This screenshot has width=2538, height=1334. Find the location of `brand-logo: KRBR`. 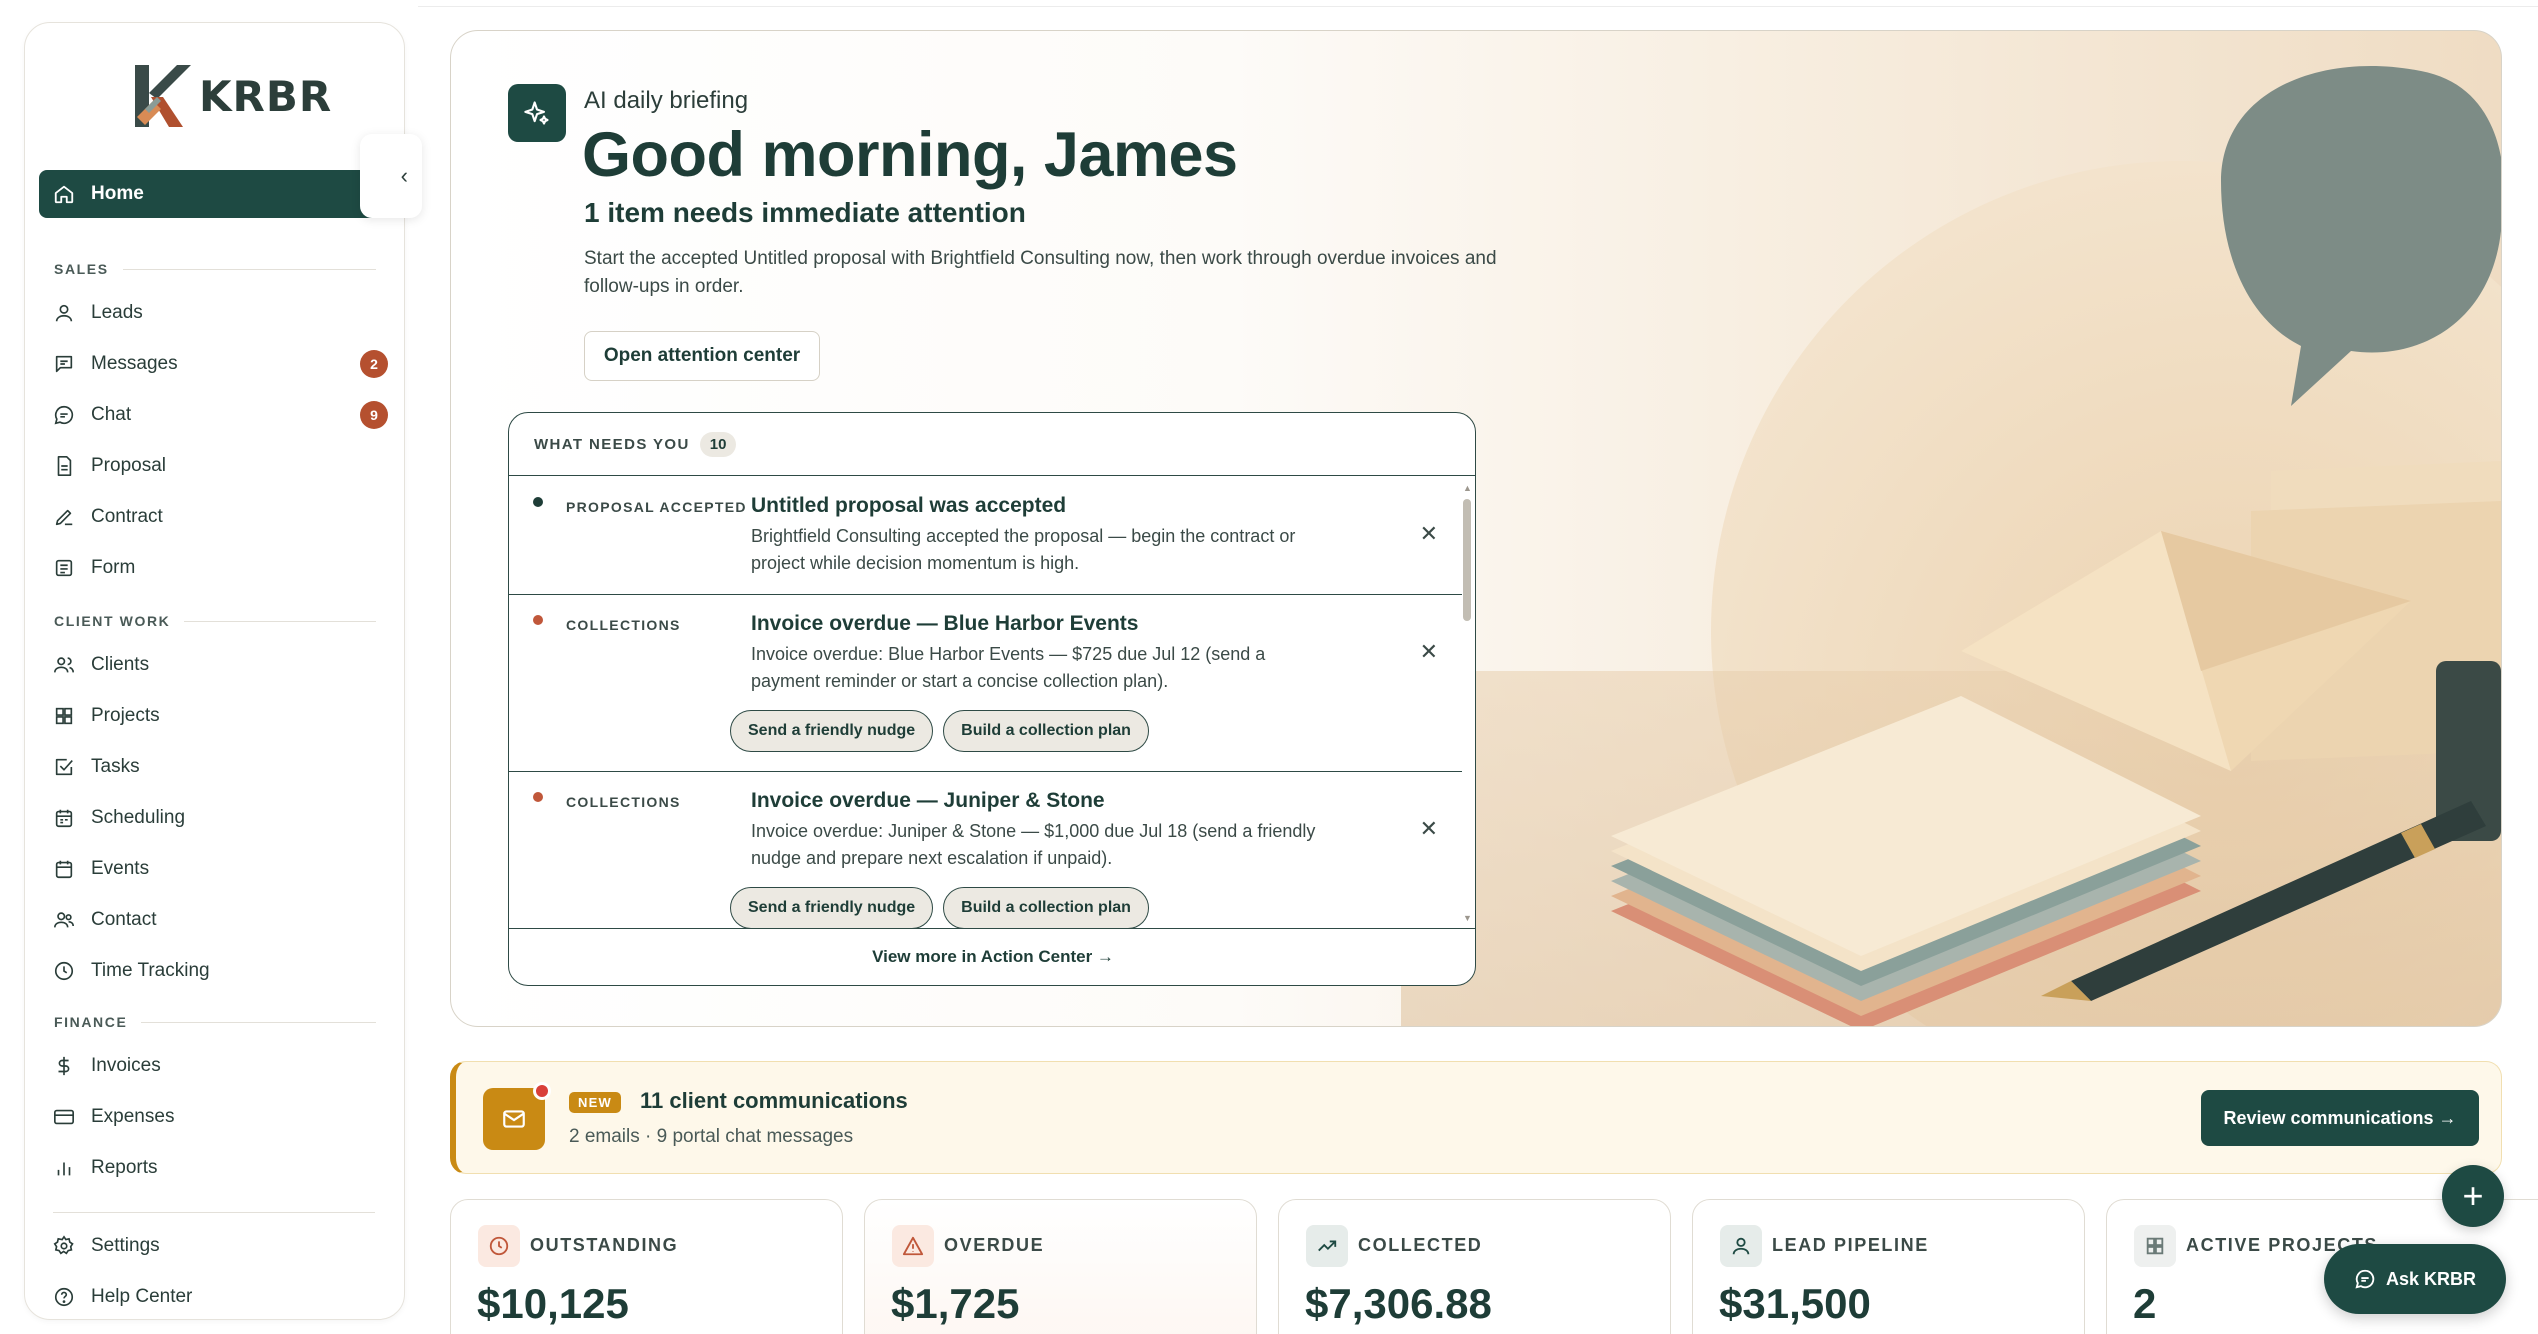

brand-logo: KRBR is located at coordinates (231, 96).